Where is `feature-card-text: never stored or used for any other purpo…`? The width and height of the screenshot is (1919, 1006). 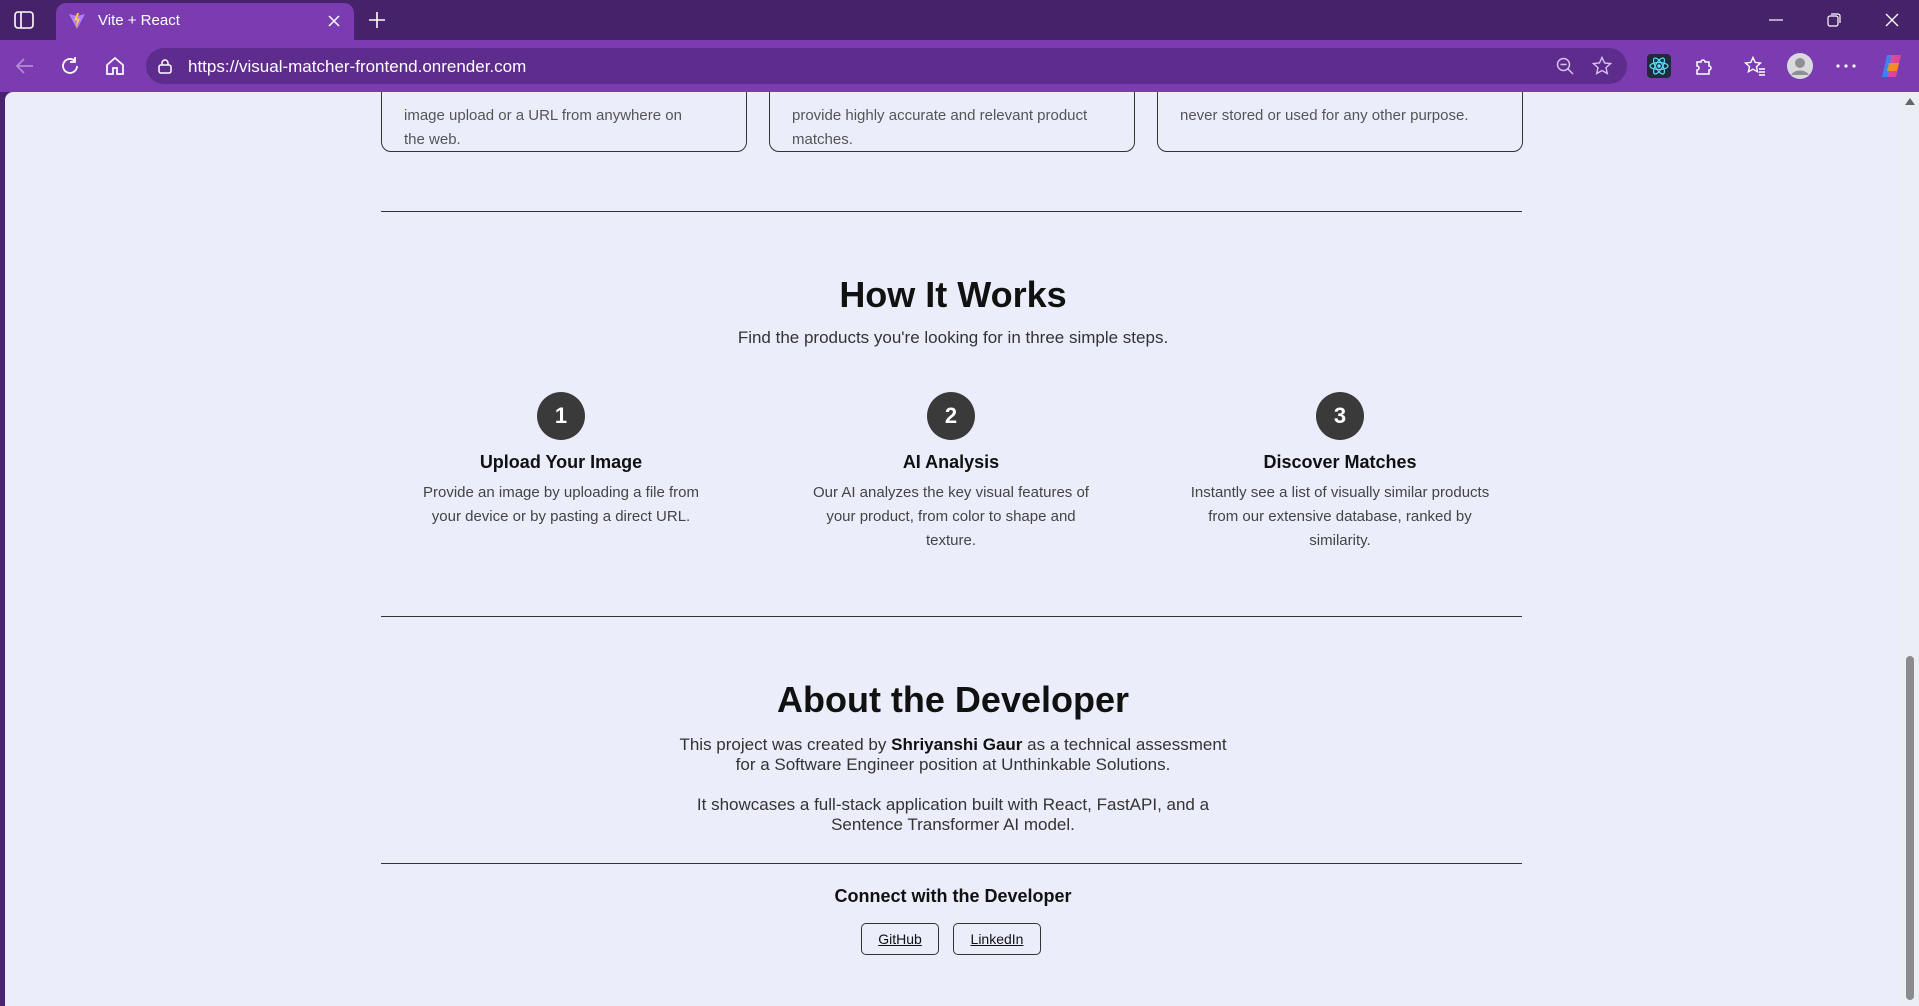
feature-card-text: never stored or used for any other purpo… is located at coordinates (1324, 115).